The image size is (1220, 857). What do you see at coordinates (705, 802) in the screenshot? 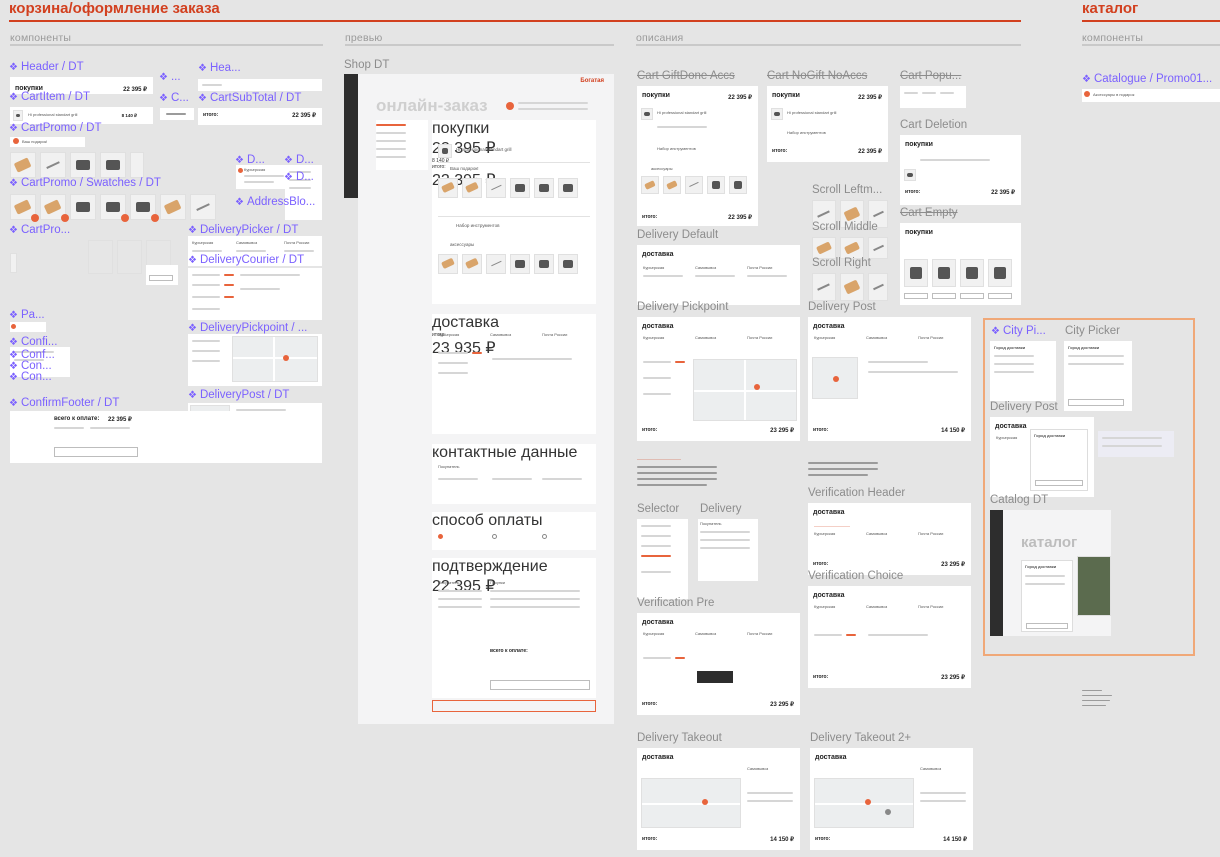
I see `dt-map-pin` at bounding box center [705, 802].